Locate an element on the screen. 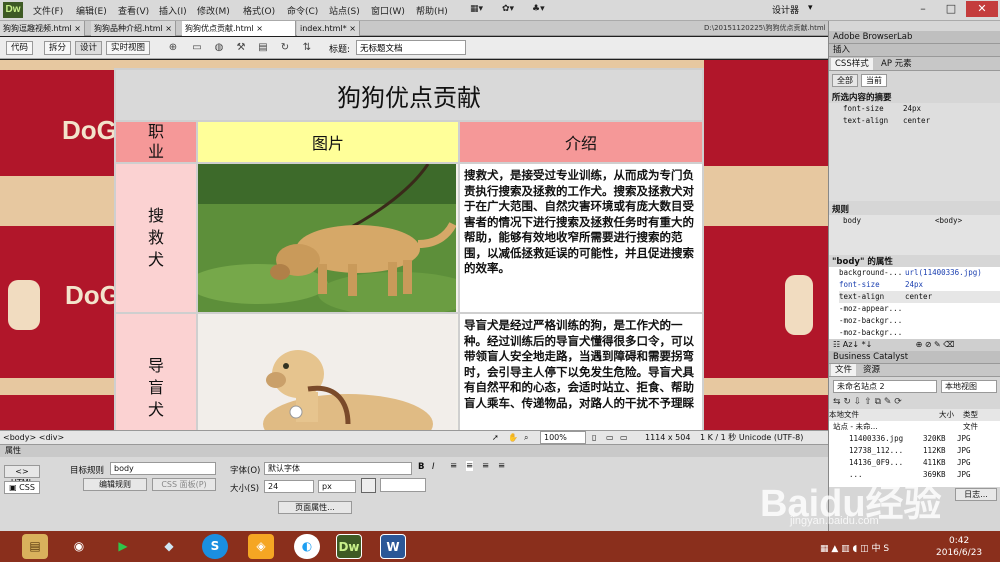 The height and width of the screenshot is (562, 1000). workspace-switcher: 设计器 is located at coordinates (785, 9).